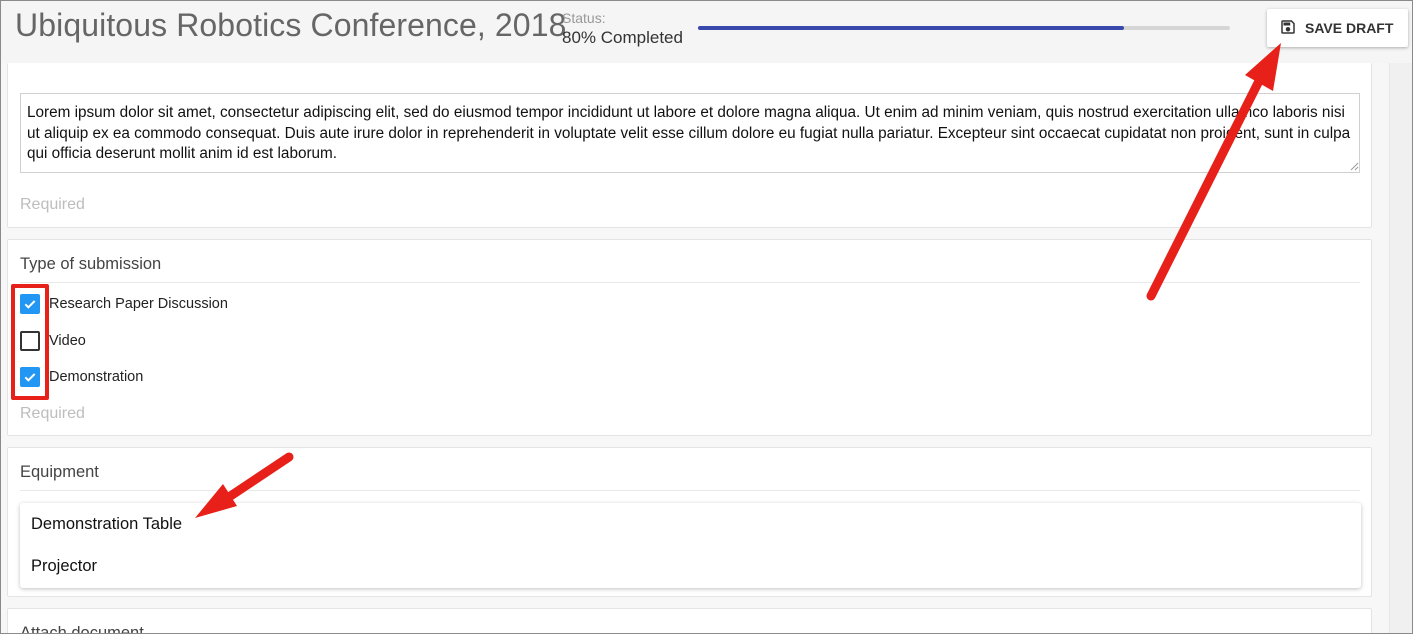 The height and width of the screenshot is (634, 1413). I want to click on save-draft-label: SAVE DRAFT, so click(1349, 28).